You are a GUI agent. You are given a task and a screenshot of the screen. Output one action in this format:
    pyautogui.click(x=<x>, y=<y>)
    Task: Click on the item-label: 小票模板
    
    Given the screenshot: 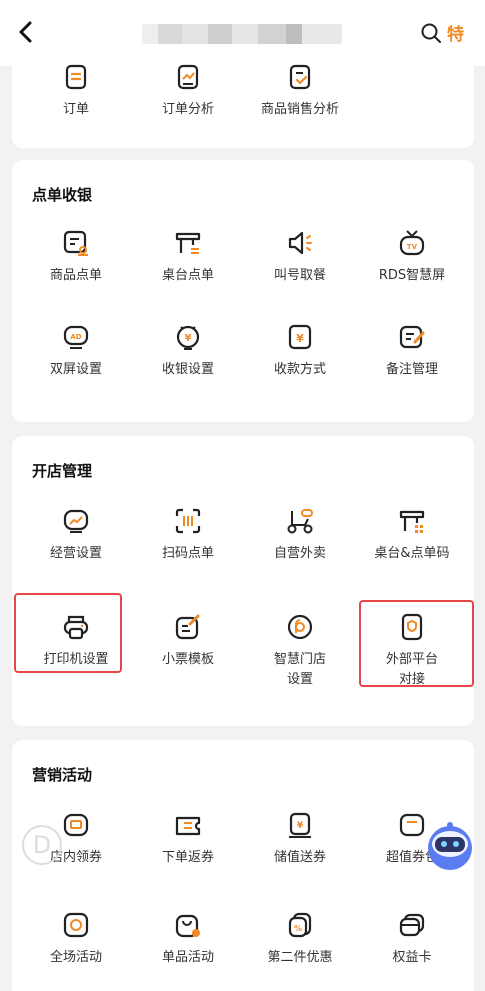 What is the action you would take?
    pyautogui.click(x=187, y=659)
    